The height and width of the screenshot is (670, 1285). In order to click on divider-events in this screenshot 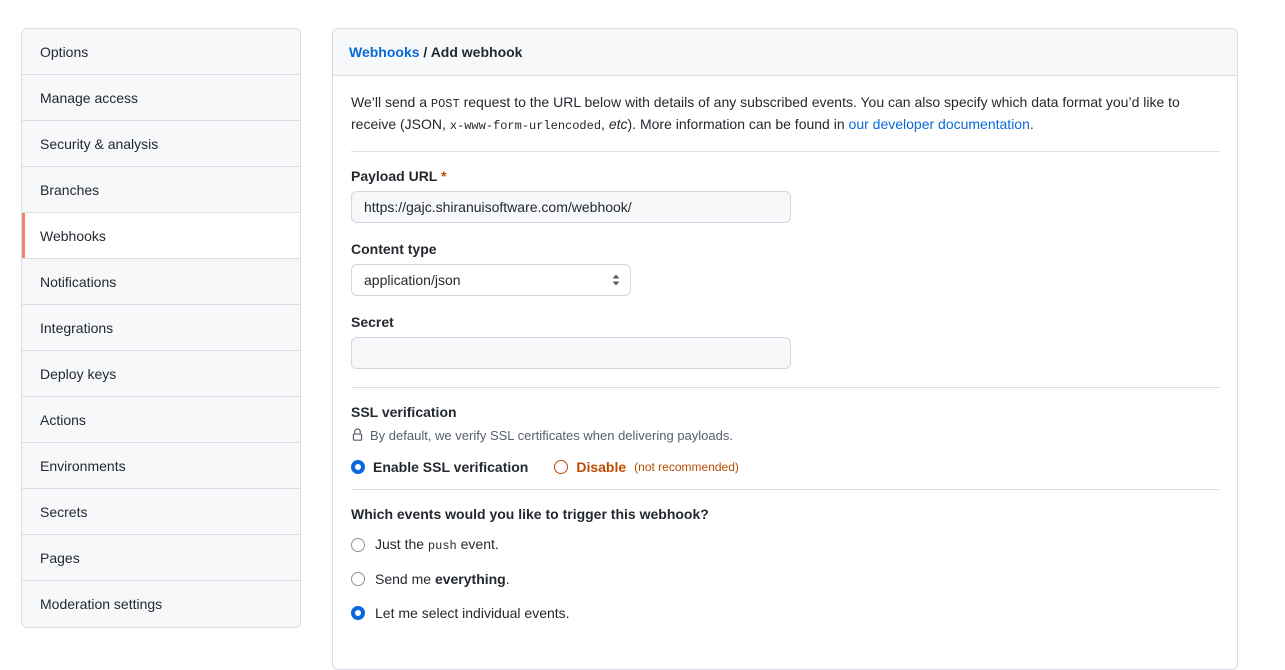, I will do `click(785, 490)`.